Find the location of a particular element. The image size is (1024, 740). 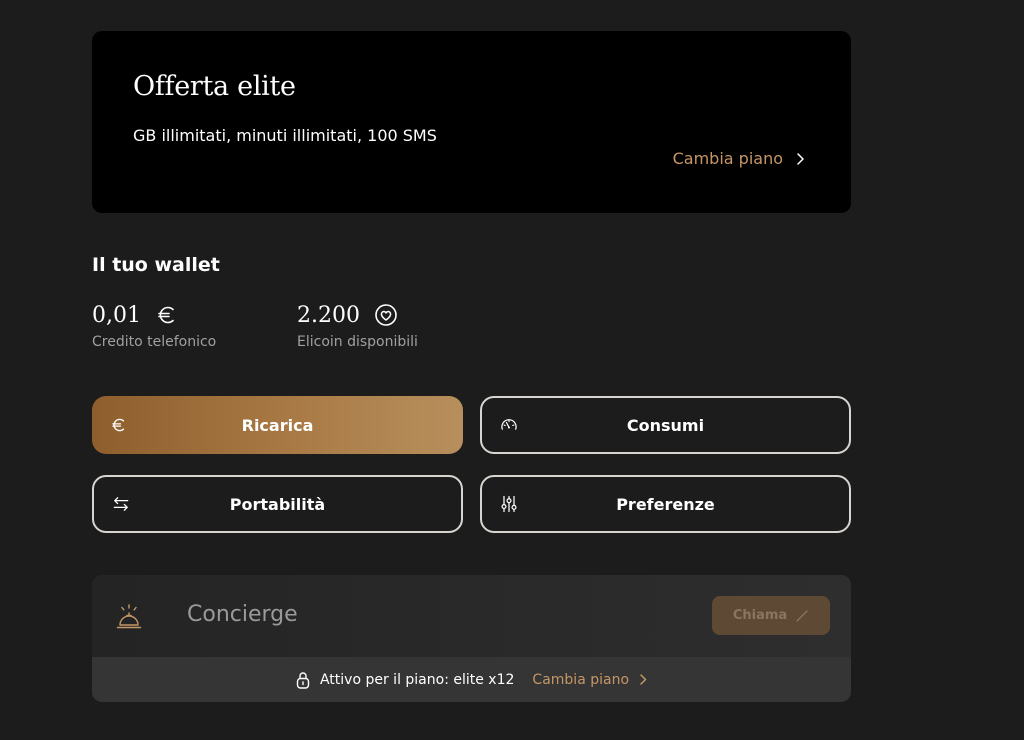

service-bell-icon is located at coordinates (129, 616).